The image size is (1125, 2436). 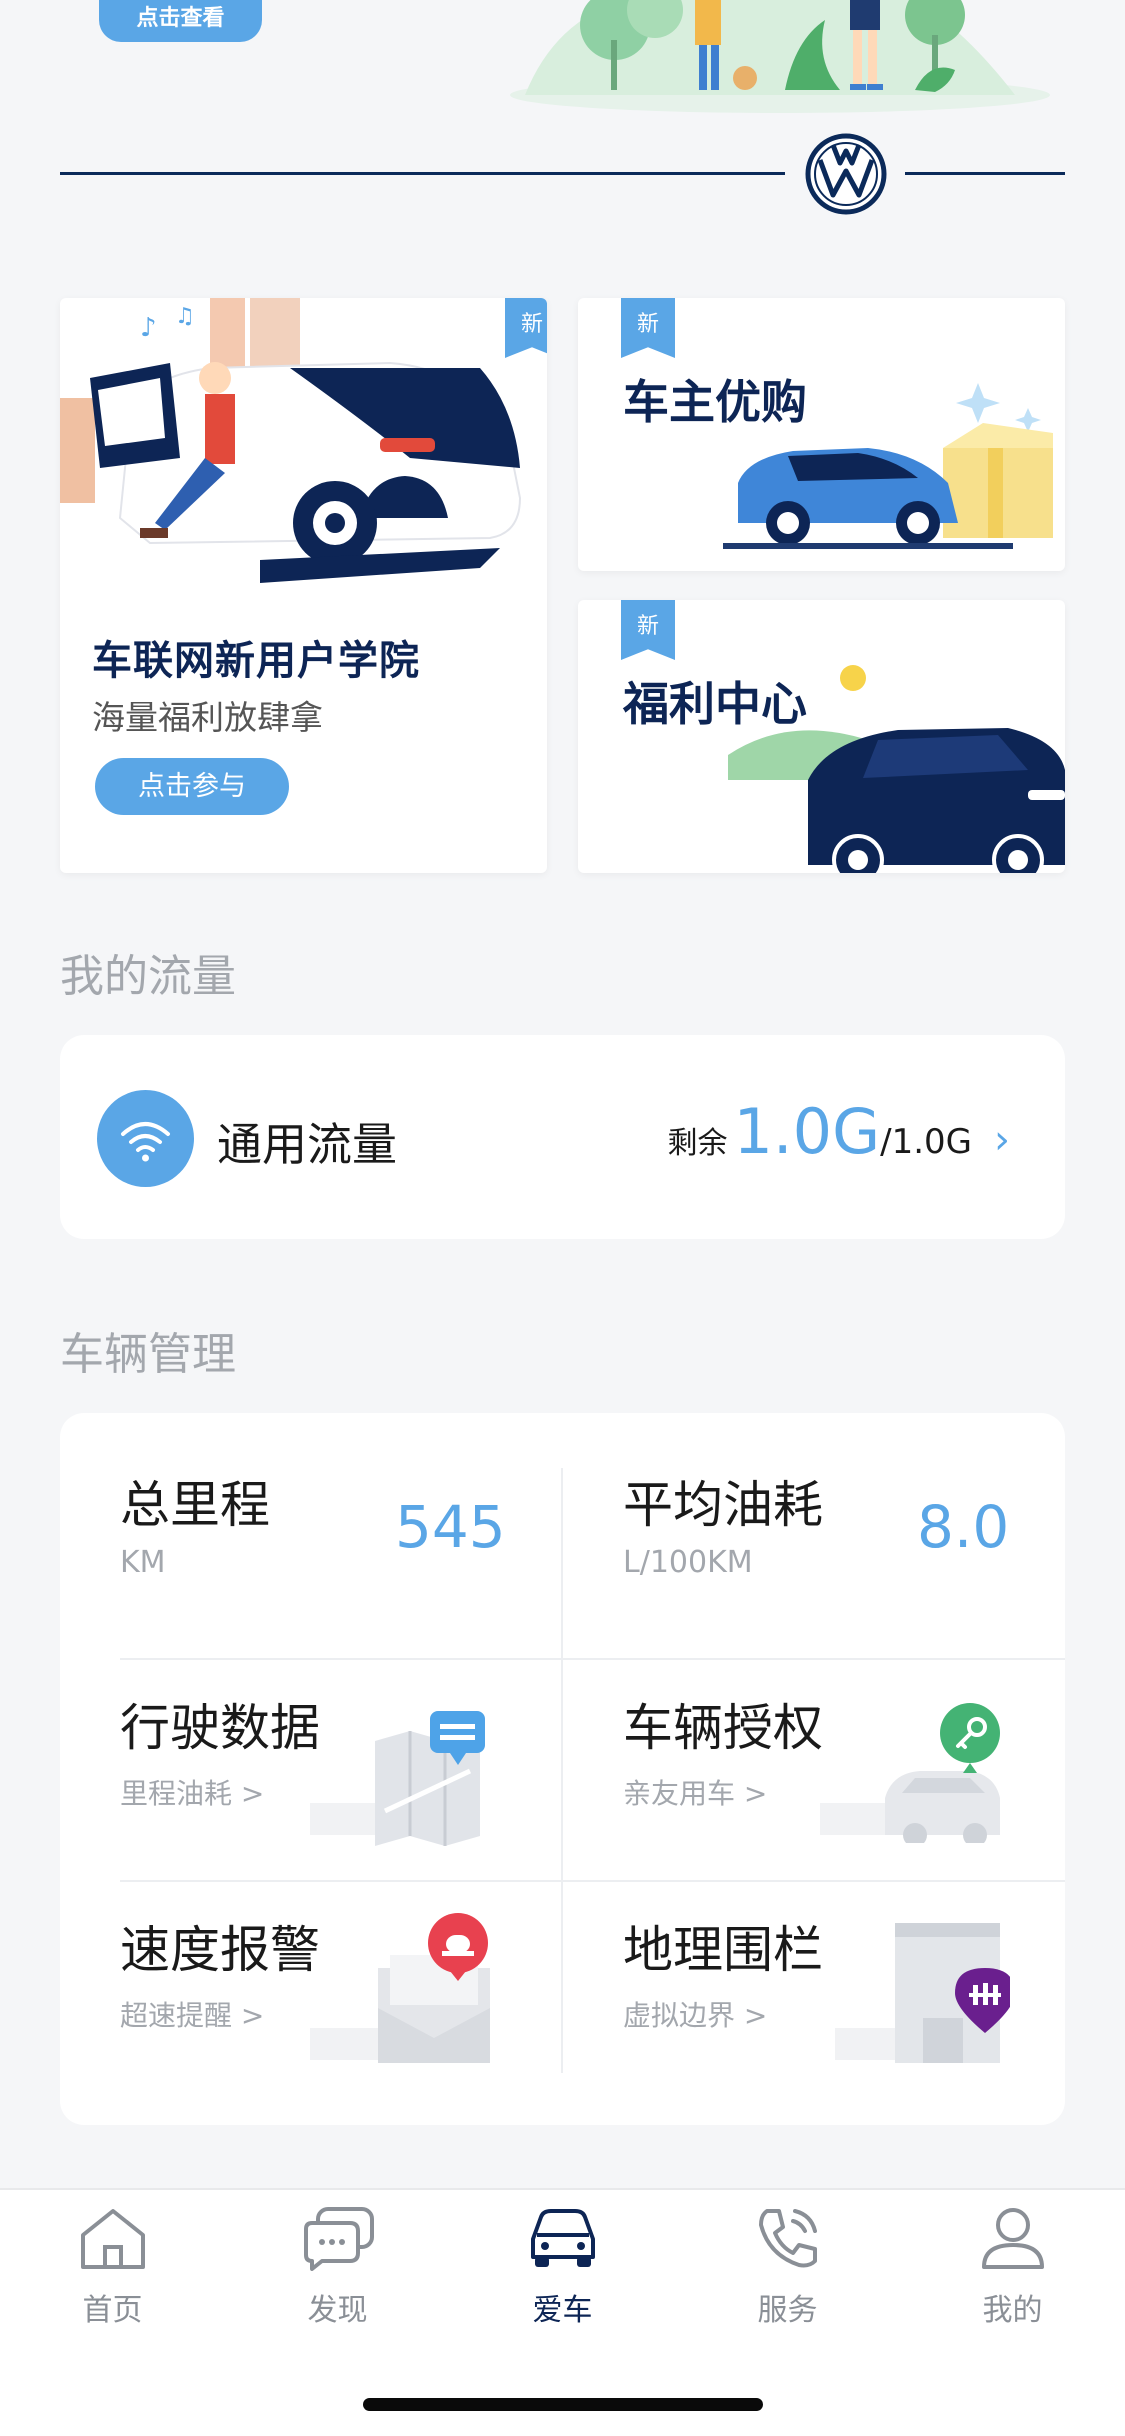 I want to click on tab-my-car: 爱车, so click(x=562, y=2267).